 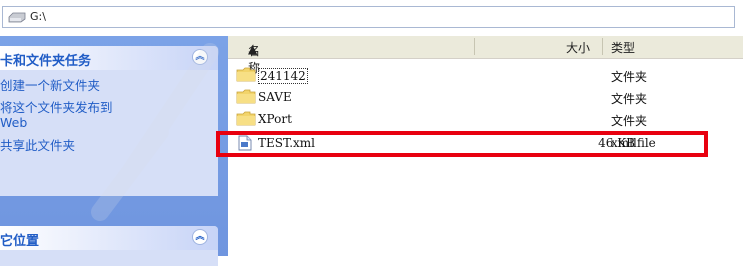 What do you see at coordinates (275, 97) in the screenshot?
I see `file-name: SAVE` at bounding box center [275, 97].